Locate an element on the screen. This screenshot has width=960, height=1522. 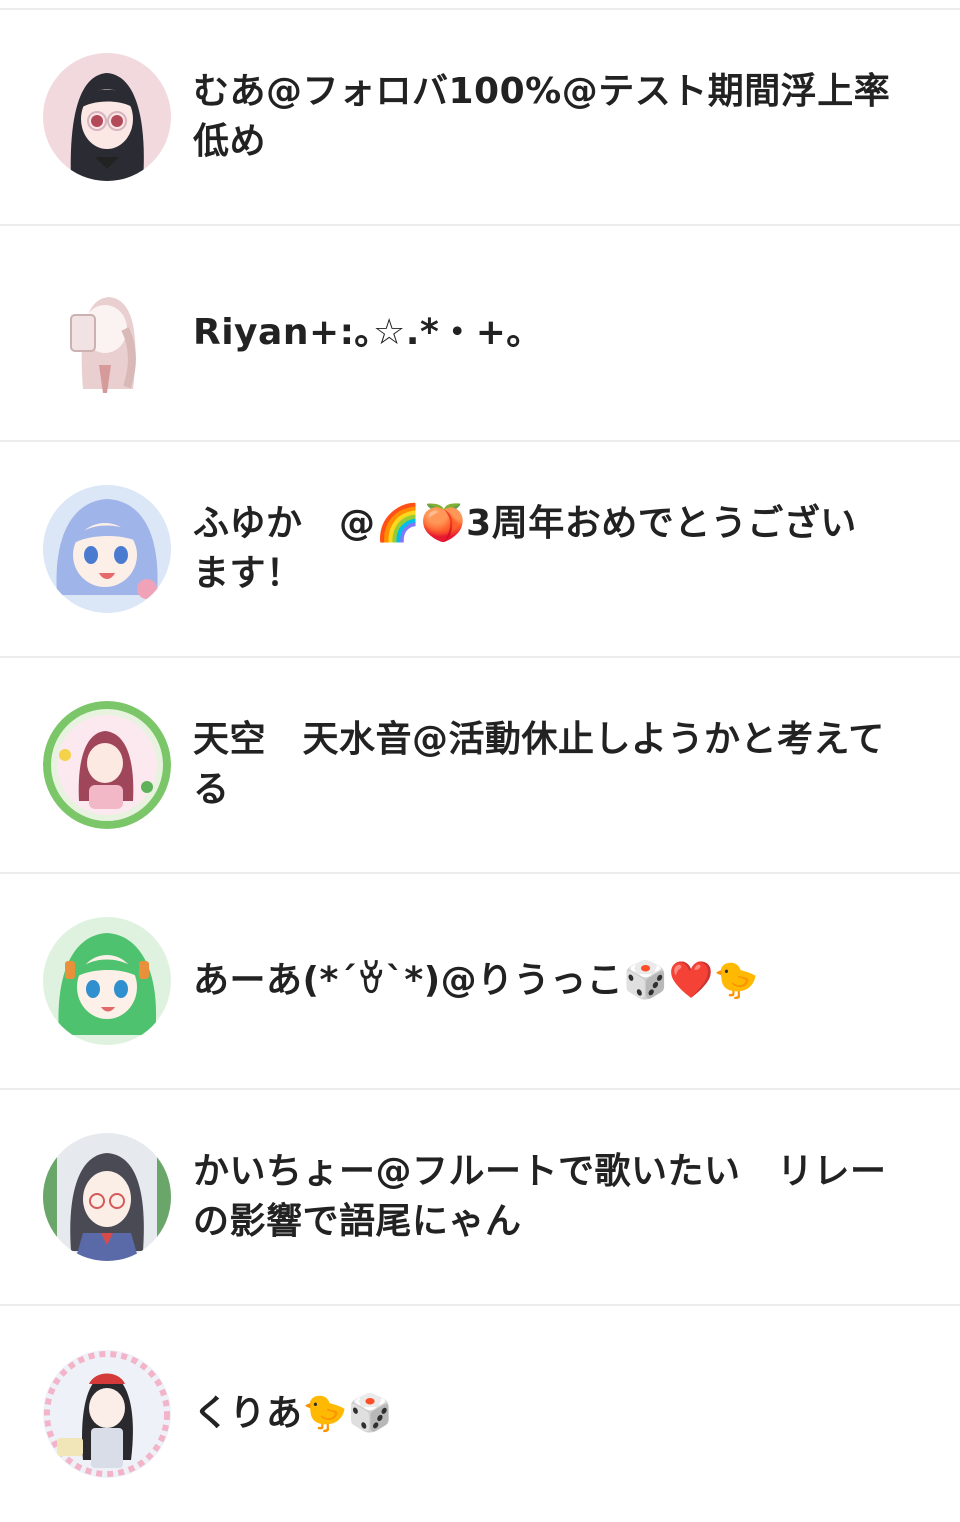
user-row: あーあ(*´ꈊ`*)@りうっこ🎲❤️🐤 is located at coordinates (480, 982).